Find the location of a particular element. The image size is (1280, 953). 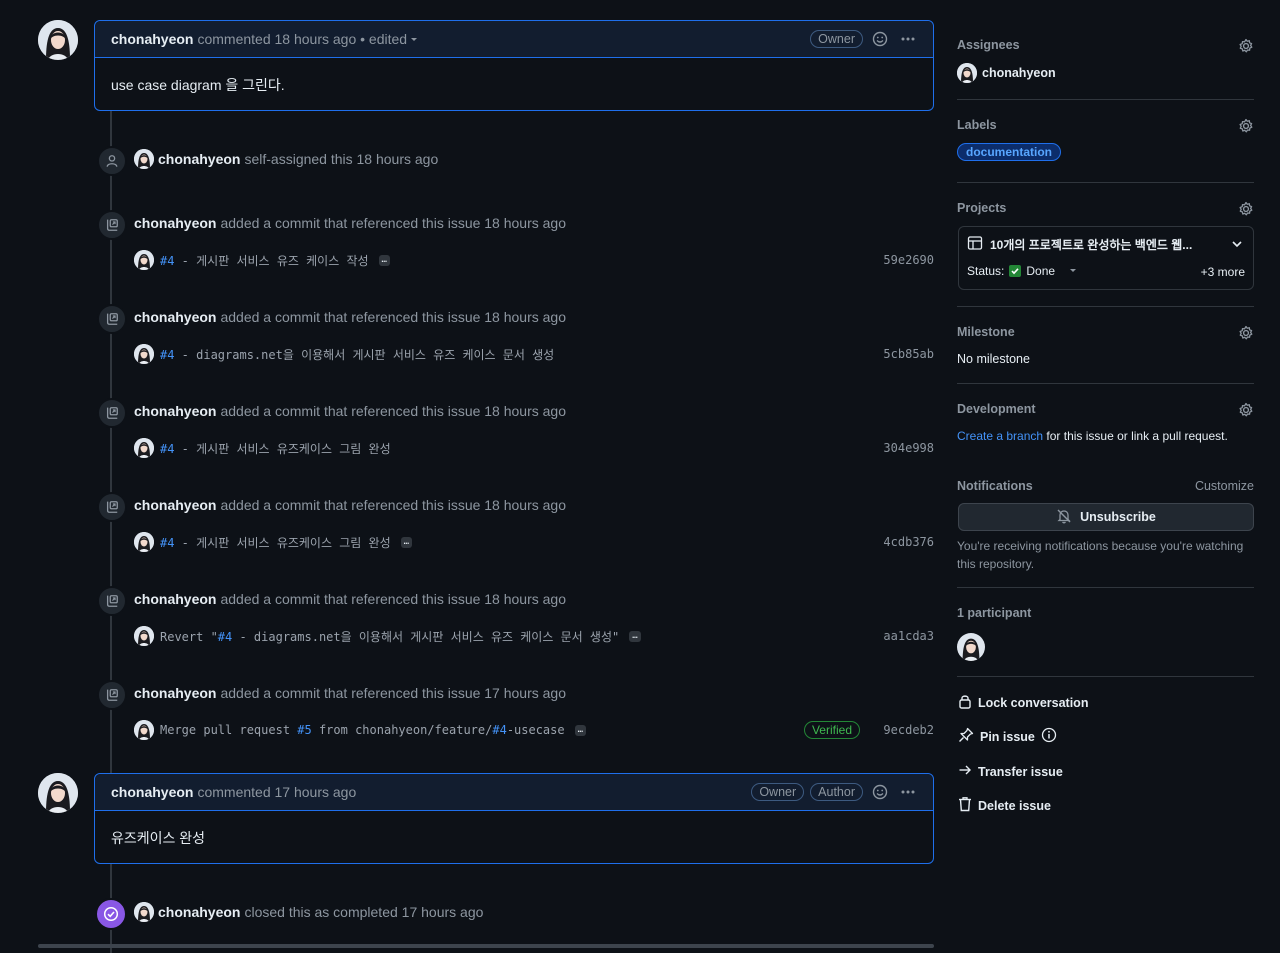

commit-row: #4 - 게시판 서비스 유즈케이스 그림 완성 304e998 is located at coordinates (534, 448).